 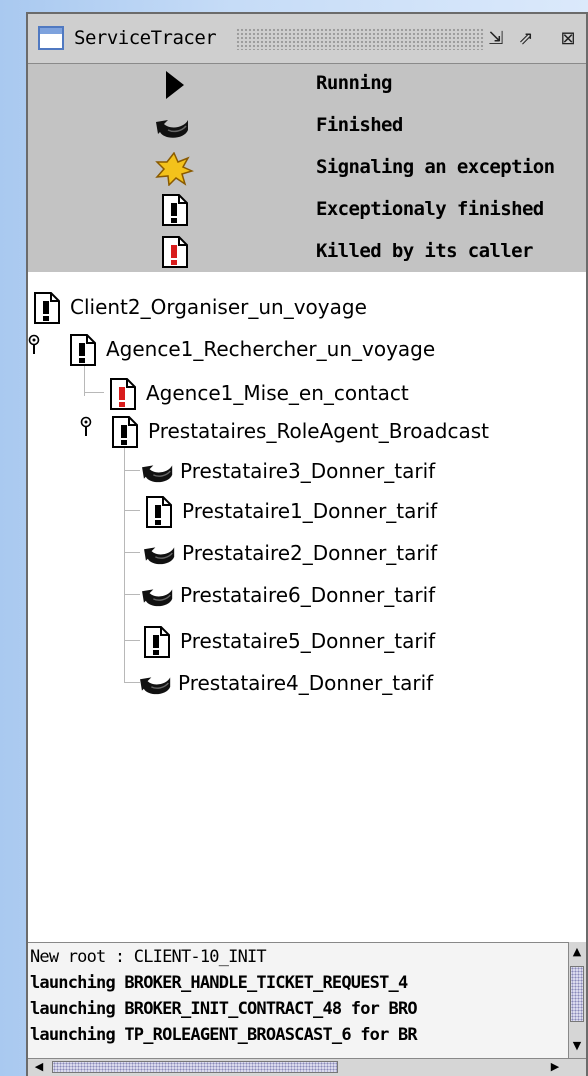 I want to click on running-icon, so click(x=174, y=85).